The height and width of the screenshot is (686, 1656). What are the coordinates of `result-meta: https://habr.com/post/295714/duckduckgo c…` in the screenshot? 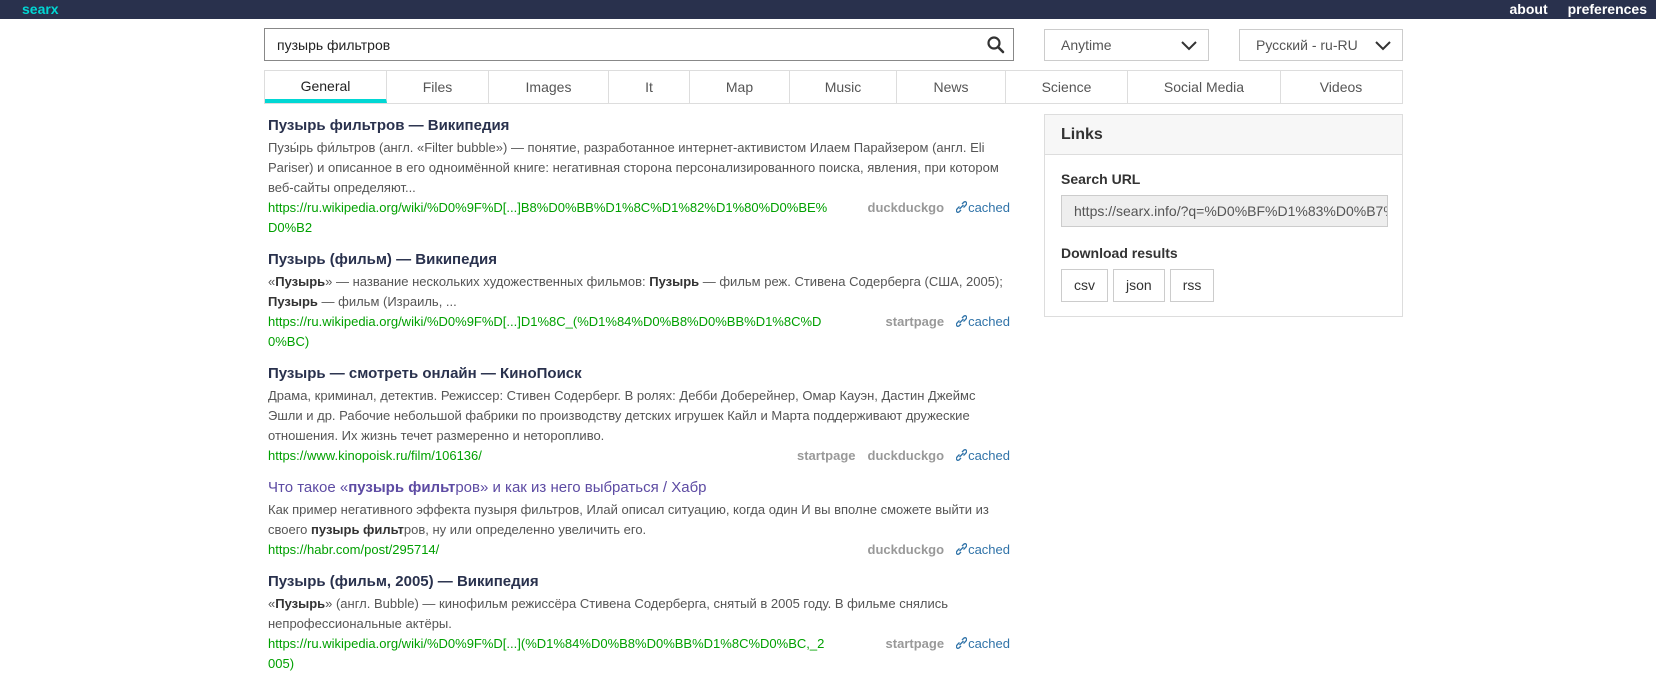 It's located at (639, 550).